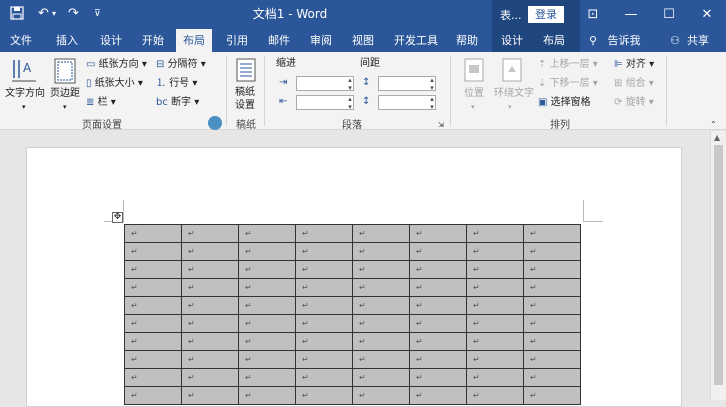 The image size is (726, 407). I want to click on spacing-after-input, so click(407, 103).